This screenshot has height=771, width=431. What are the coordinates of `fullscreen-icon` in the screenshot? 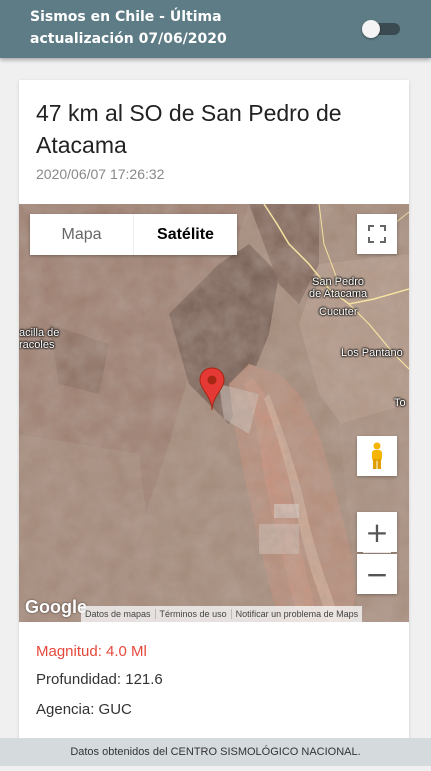 It's located at (377, 234).